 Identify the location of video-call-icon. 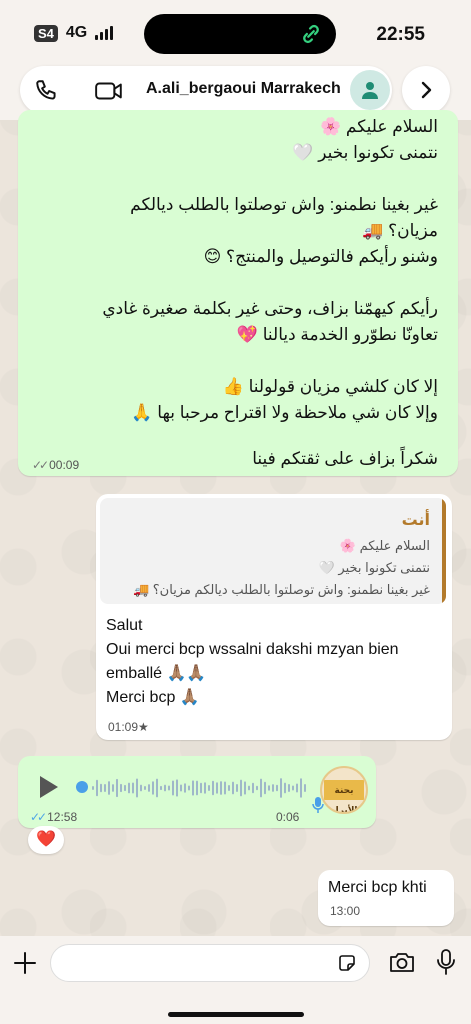
(109, 91).